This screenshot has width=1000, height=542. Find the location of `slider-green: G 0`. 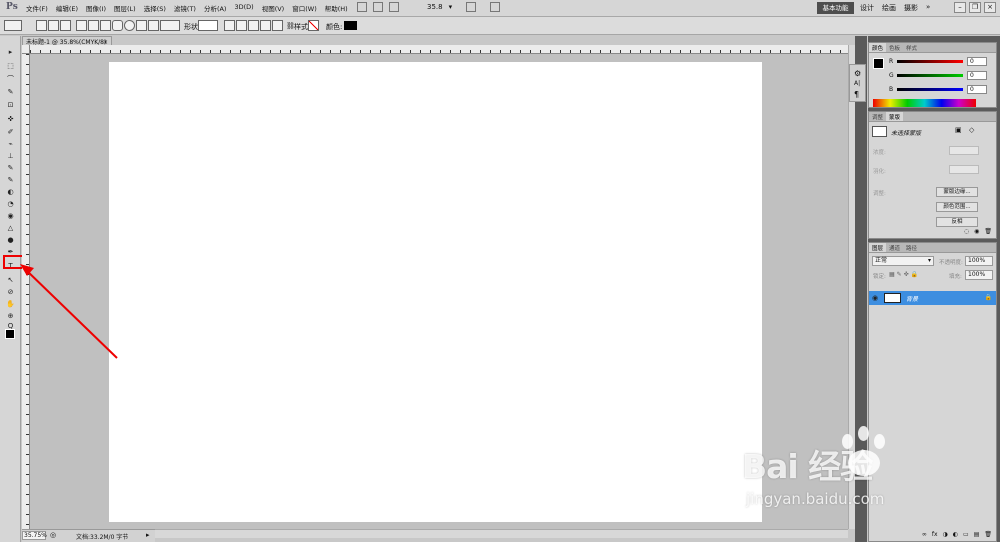

slider-green: G 0 is located at coordinates (941, 75).